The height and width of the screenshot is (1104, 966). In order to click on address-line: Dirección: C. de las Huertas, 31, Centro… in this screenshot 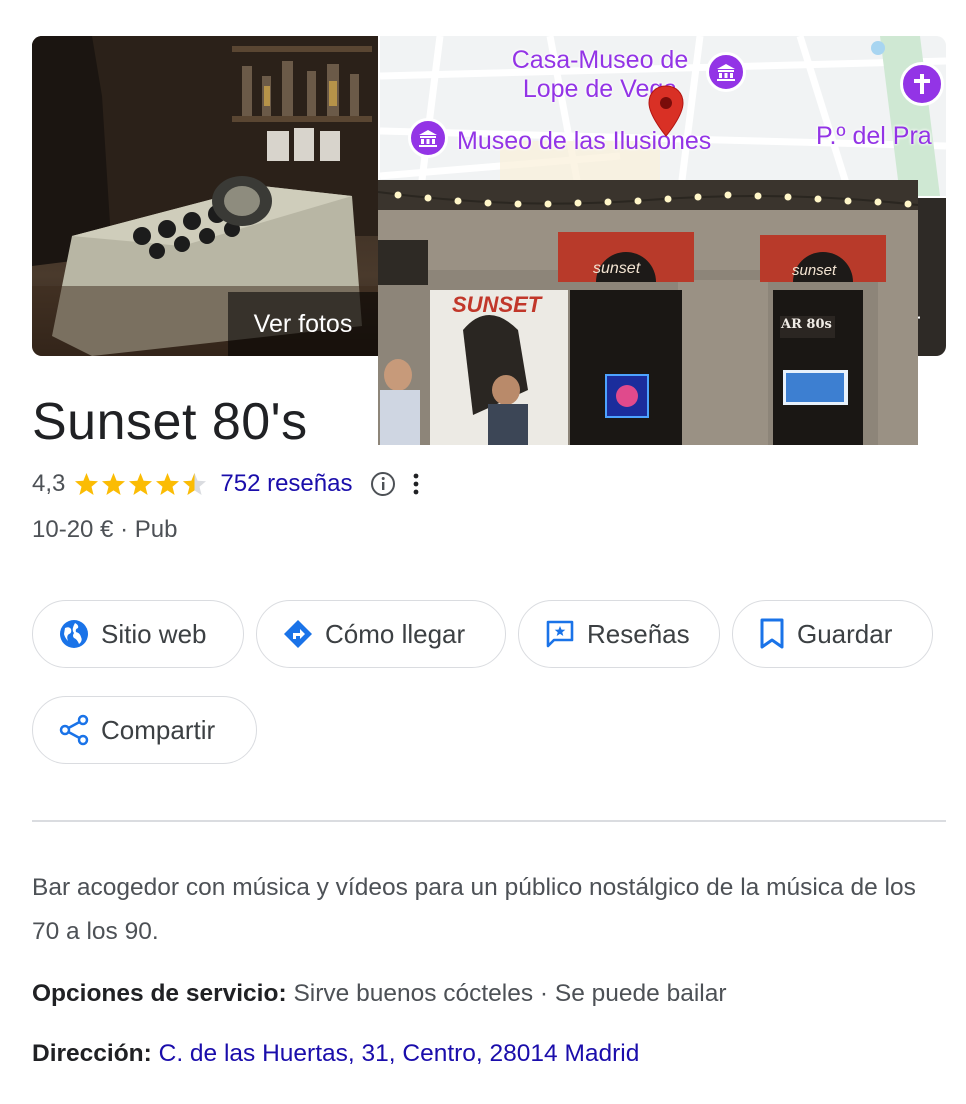, I will do `click(335, 1054)`.